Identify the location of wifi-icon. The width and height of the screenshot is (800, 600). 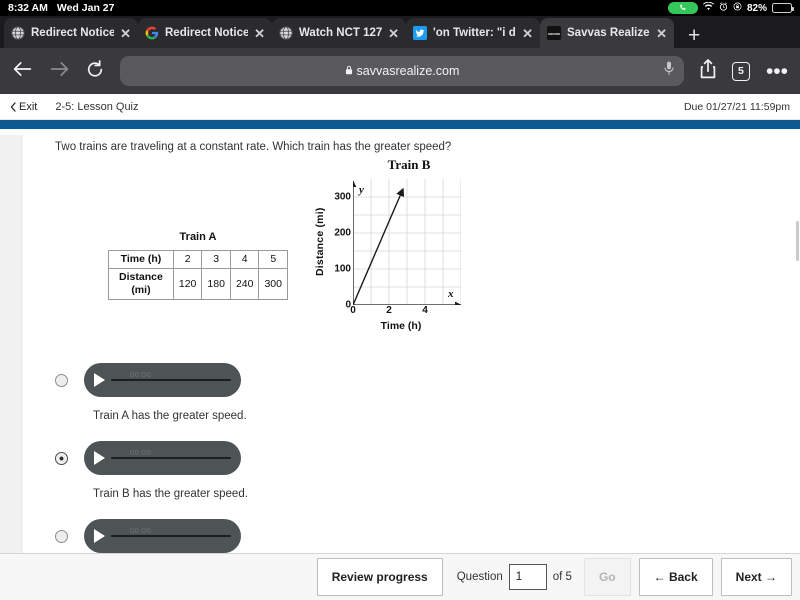
(708, 7).